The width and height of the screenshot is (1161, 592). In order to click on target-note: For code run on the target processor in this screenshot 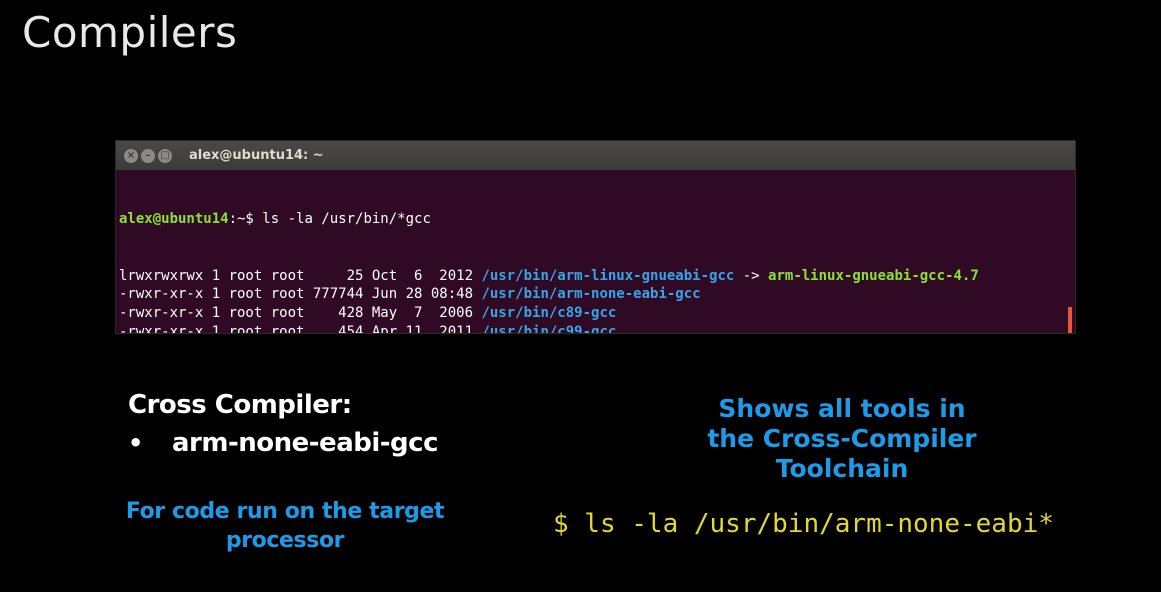, I will do `click(285, 526)`.